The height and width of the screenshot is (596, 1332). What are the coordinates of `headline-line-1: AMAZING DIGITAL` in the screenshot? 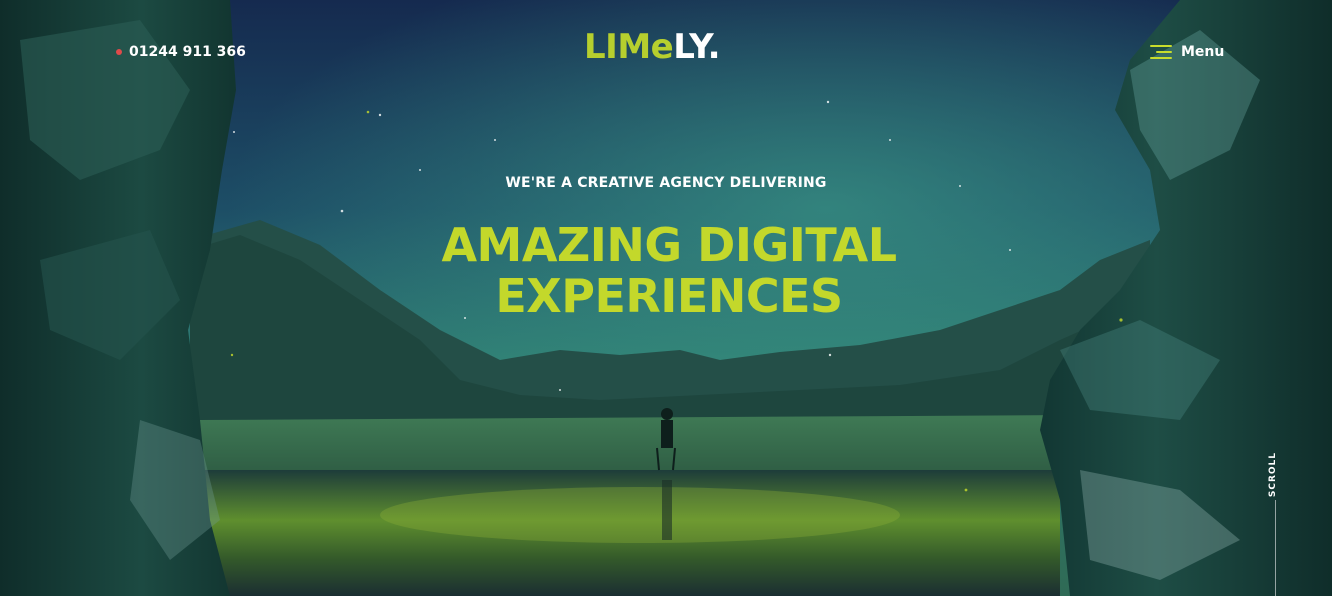 It's located at (669, 245).